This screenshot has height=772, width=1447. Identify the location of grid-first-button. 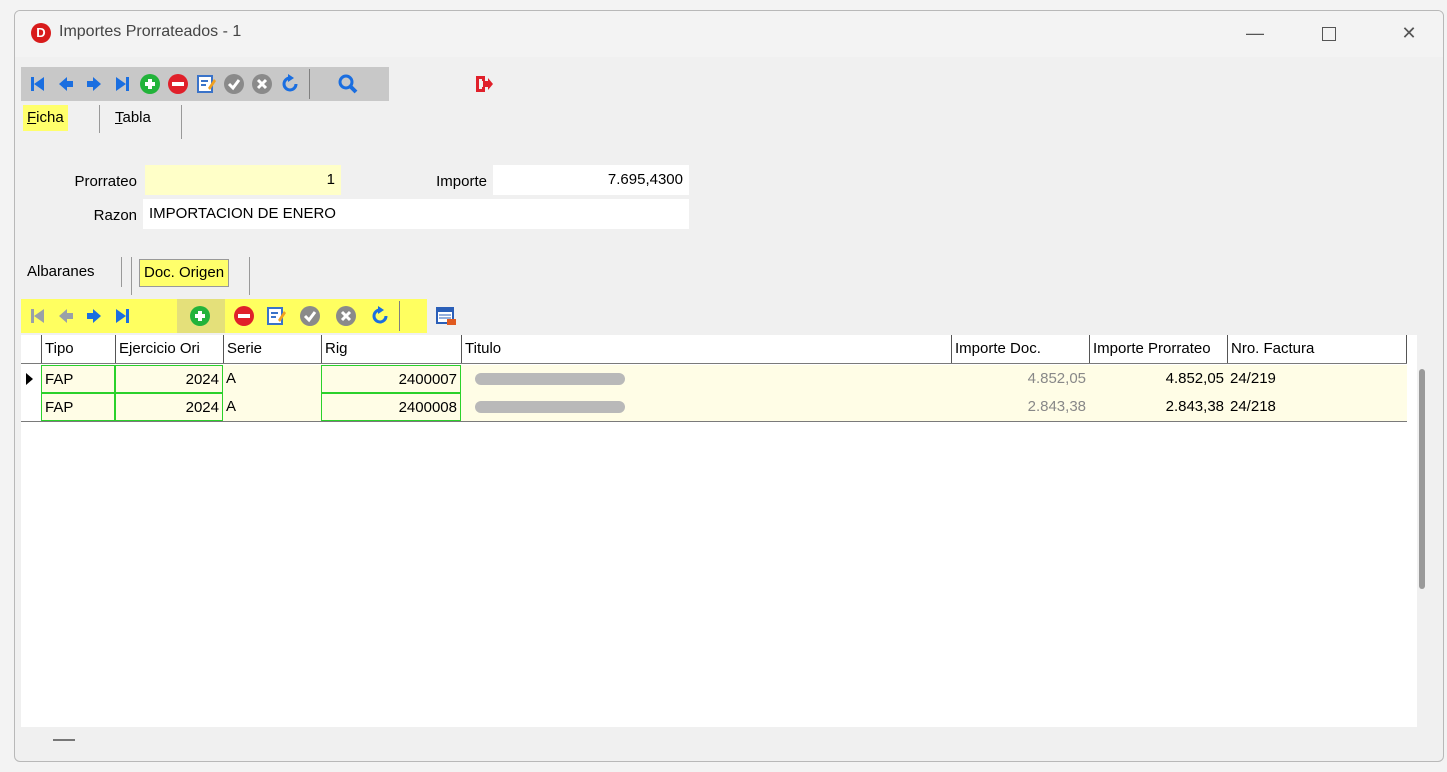
(38, 316).